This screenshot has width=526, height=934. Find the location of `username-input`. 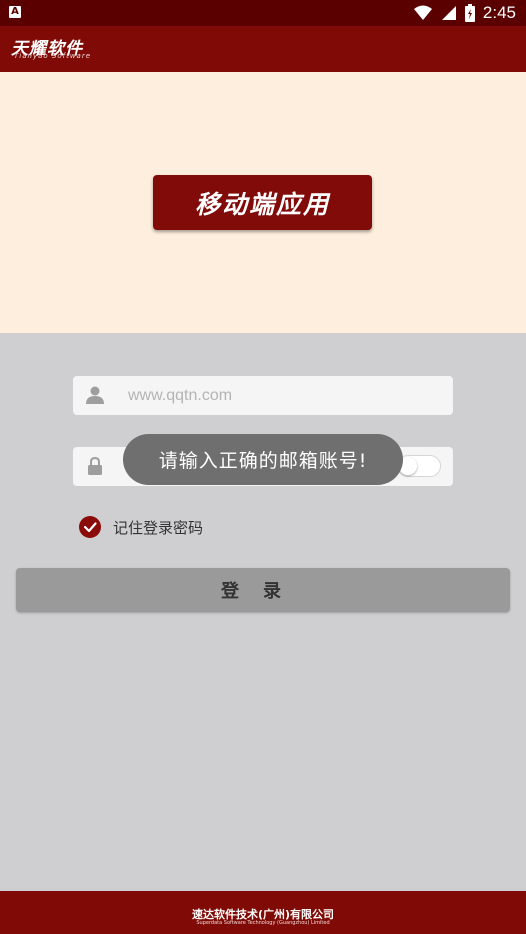

username-input is located at coordinates (278, 395).